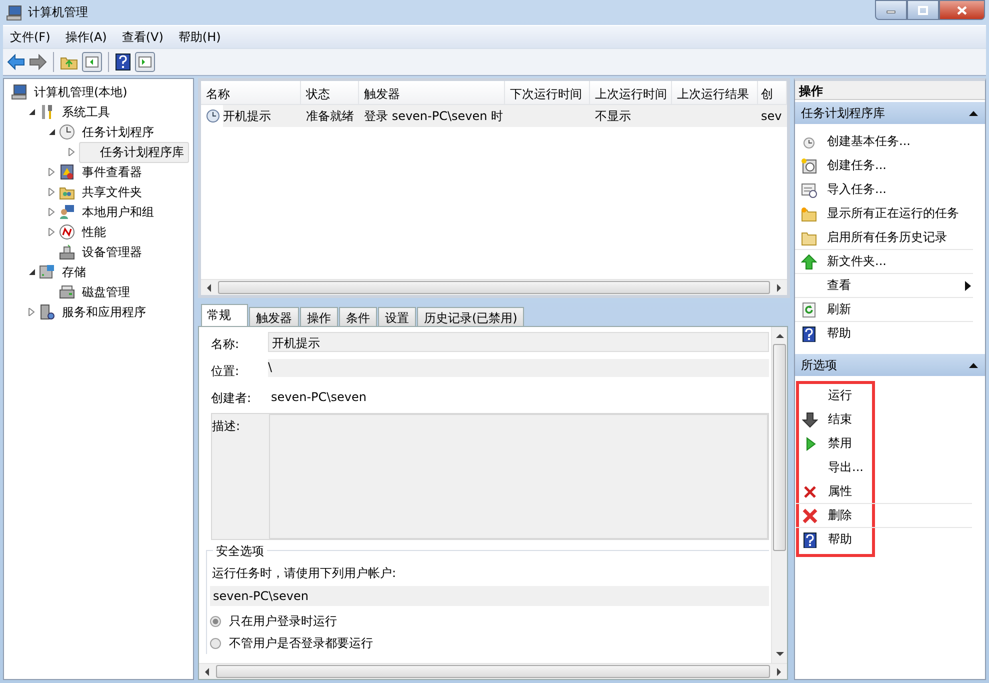  What do you see at coordinates (118, 212) in the screenshot?
I see `tree-item: 本地用户和组` at bounding box center [118, 212].